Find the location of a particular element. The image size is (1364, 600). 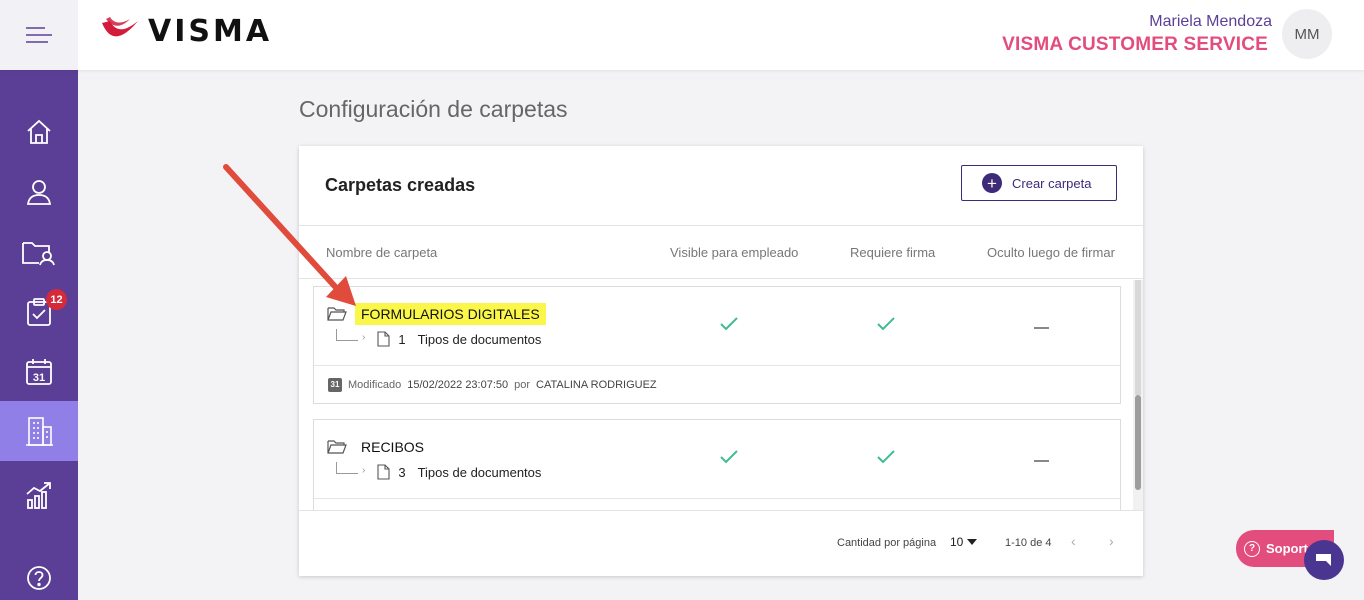

per-page-select: 10 is located at coordinates (964, 542).